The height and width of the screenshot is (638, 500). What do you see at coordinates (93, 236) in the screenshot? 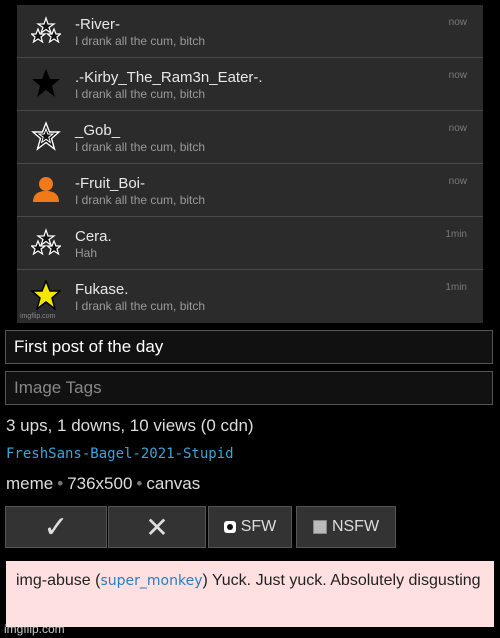
I see `chat-username: Cera.` at bounding box center [93, 236].